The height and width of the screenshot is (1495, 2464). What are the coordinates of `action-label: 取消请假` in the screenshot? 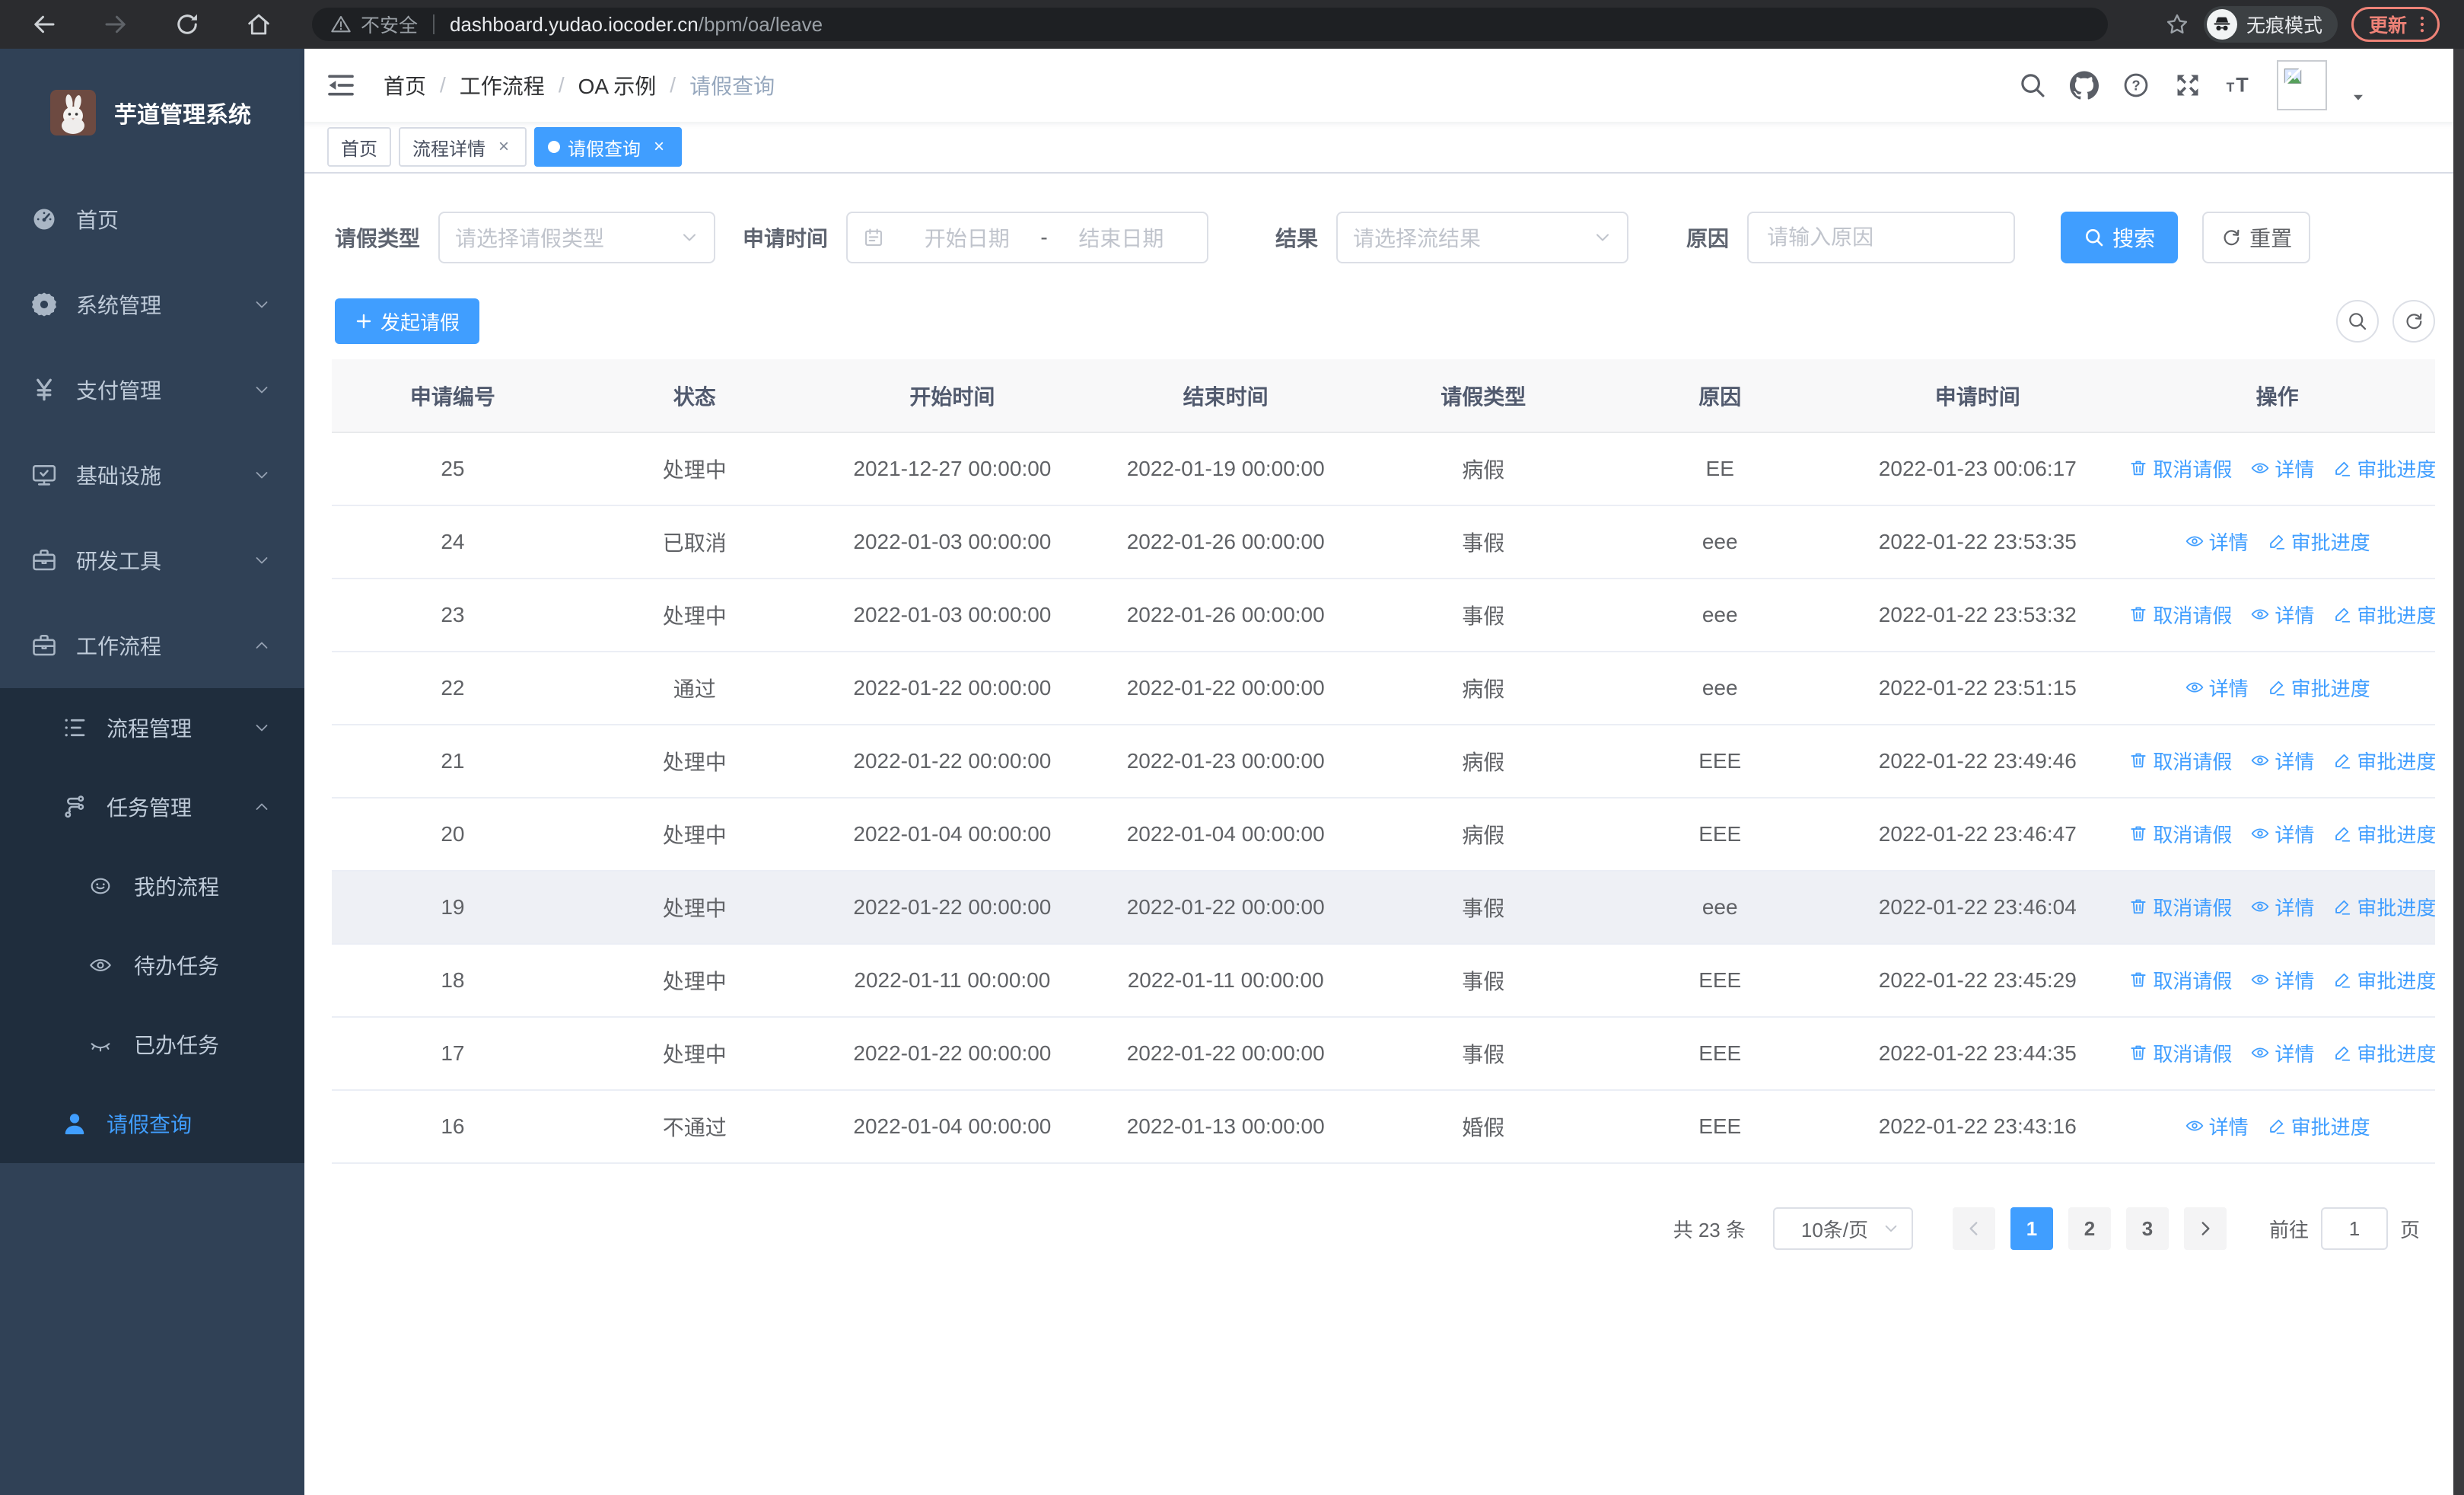 It's located at (2193, 1054).